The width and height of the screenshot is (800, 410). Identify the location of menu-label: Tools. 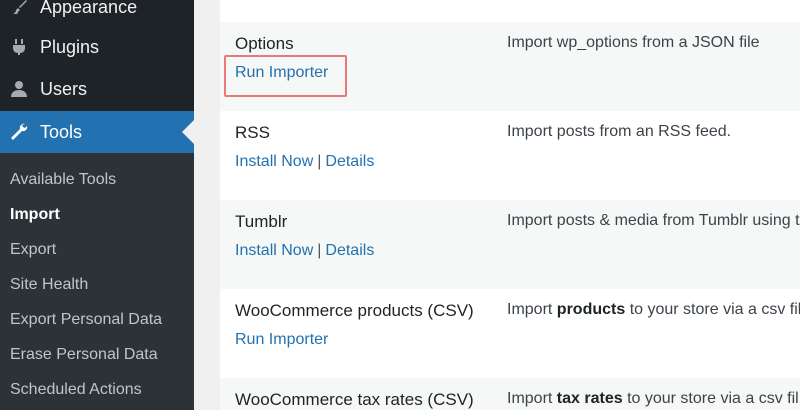
(61, 131).